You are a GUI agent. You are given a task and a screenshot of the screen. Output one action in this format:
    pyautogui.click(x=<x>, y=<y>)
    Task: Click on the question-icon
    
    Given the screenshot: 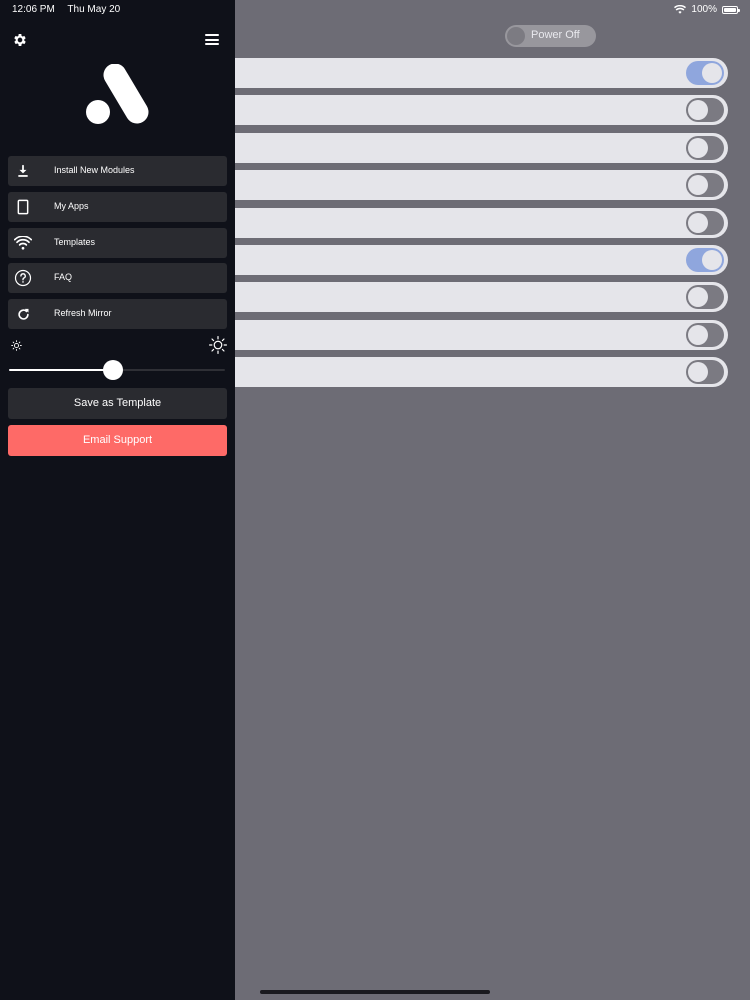 What is the action you would take?
    pyautogui.click(x=23, y=278)
    